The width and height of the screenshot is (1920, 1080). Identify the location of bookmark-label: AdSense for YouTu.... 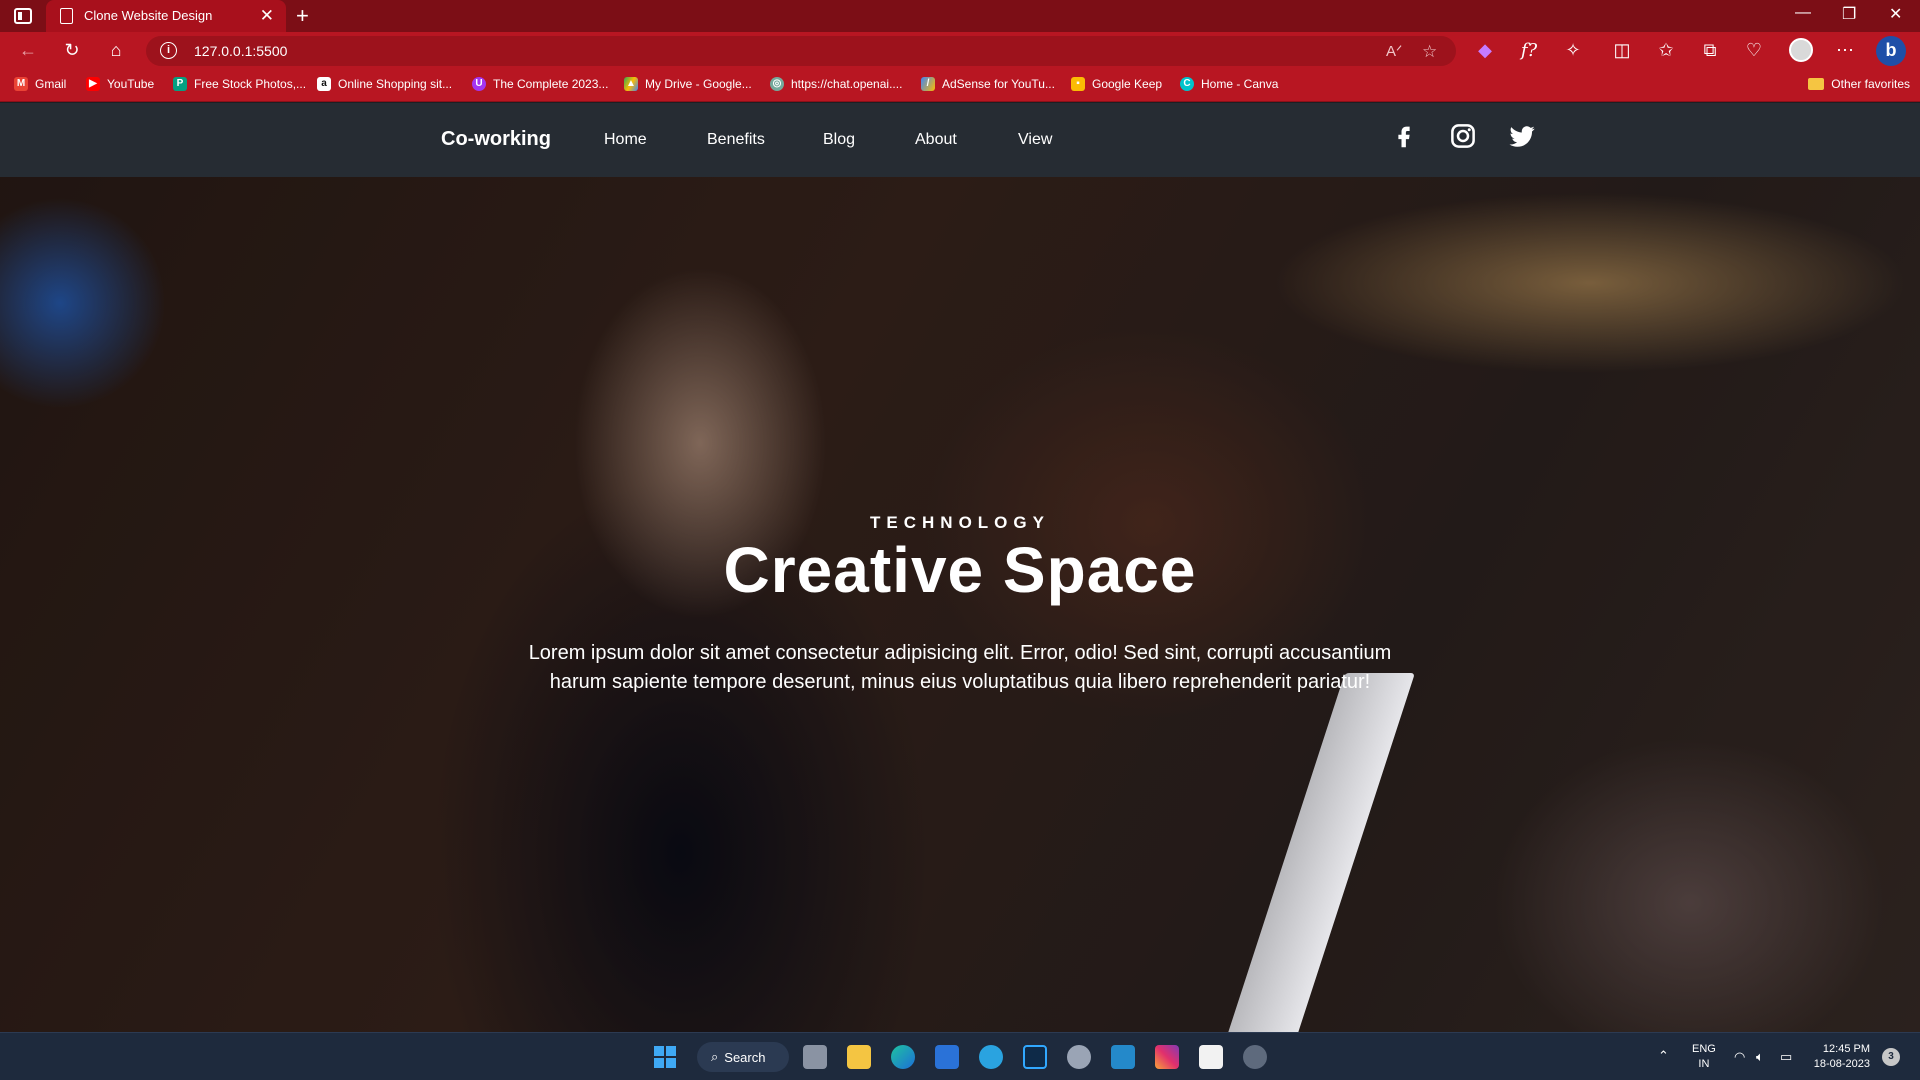
(998, 84).